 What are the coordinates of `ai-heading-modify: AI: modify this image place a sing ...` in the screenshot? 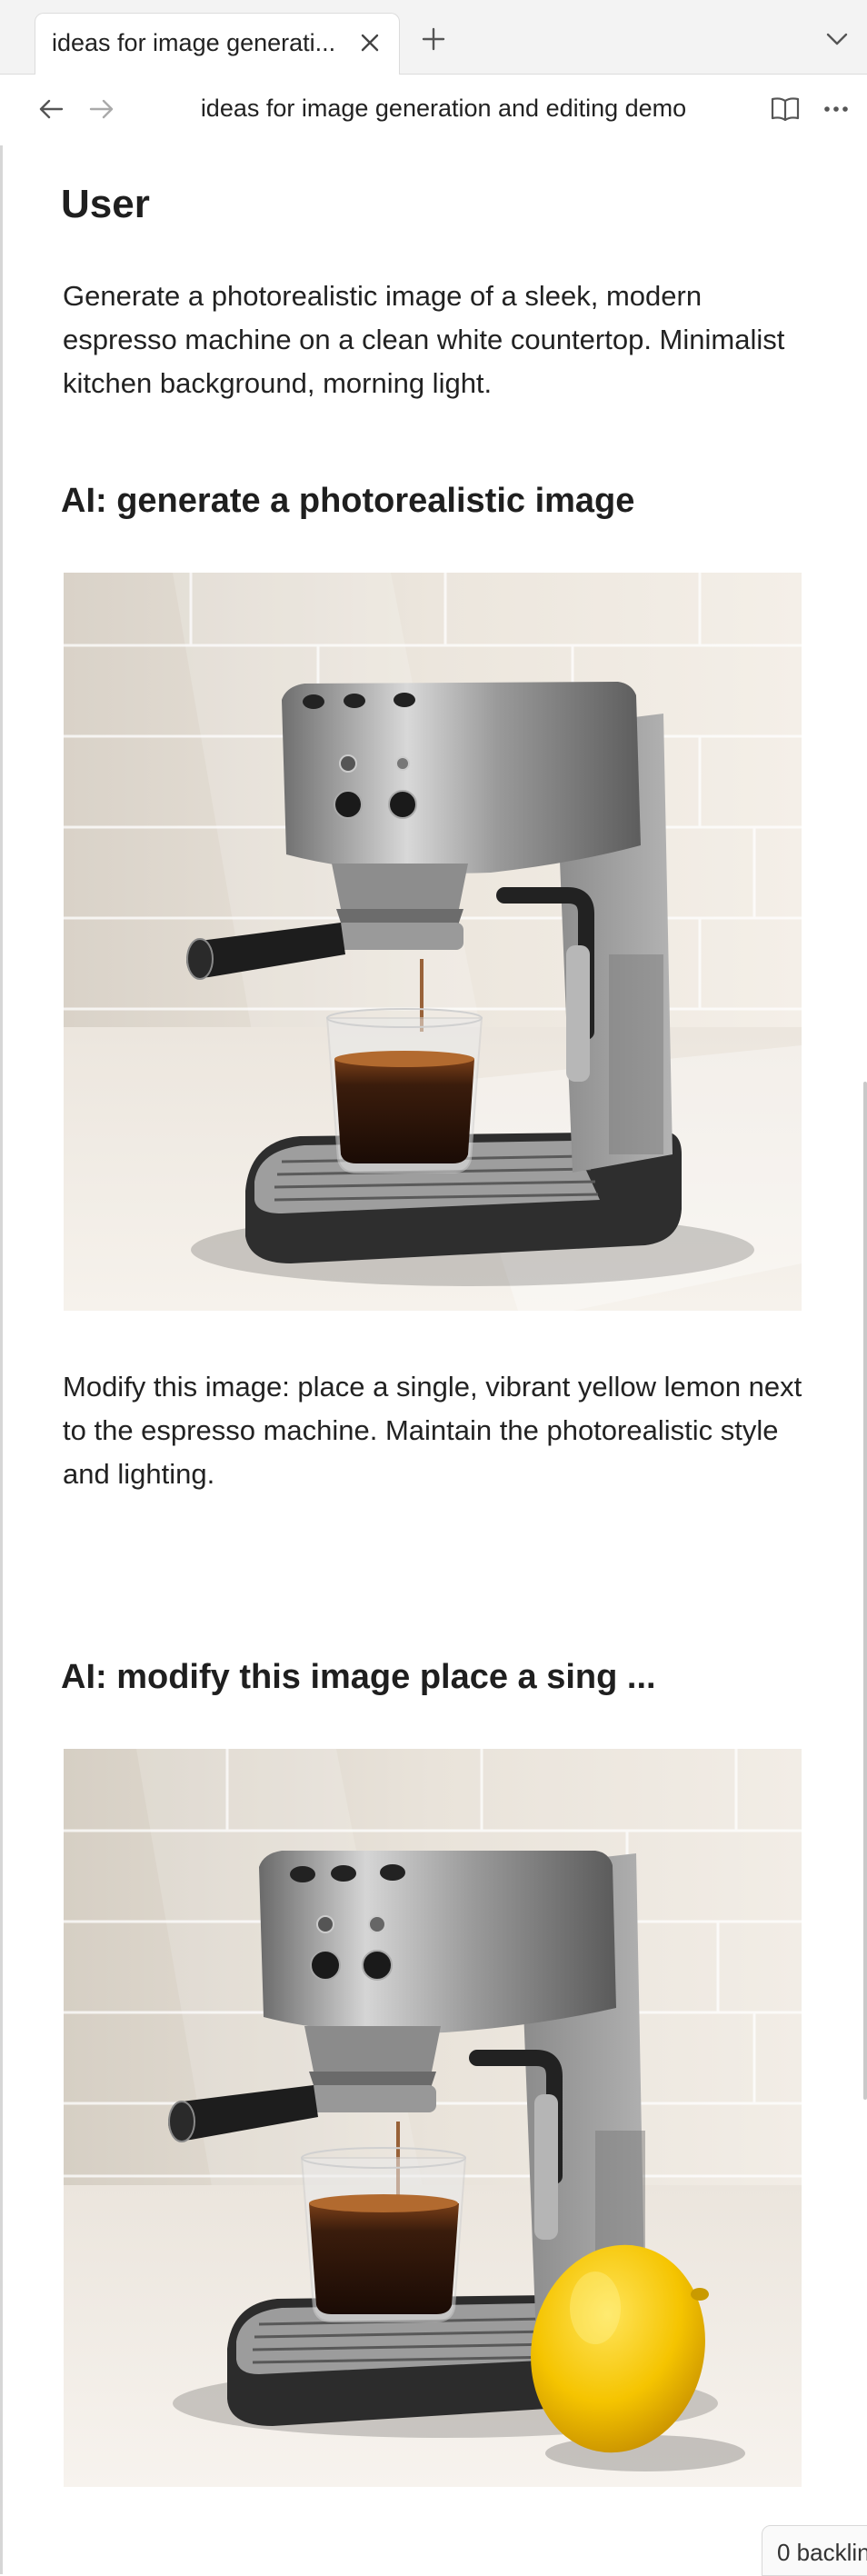 It's located at (358, 1677).